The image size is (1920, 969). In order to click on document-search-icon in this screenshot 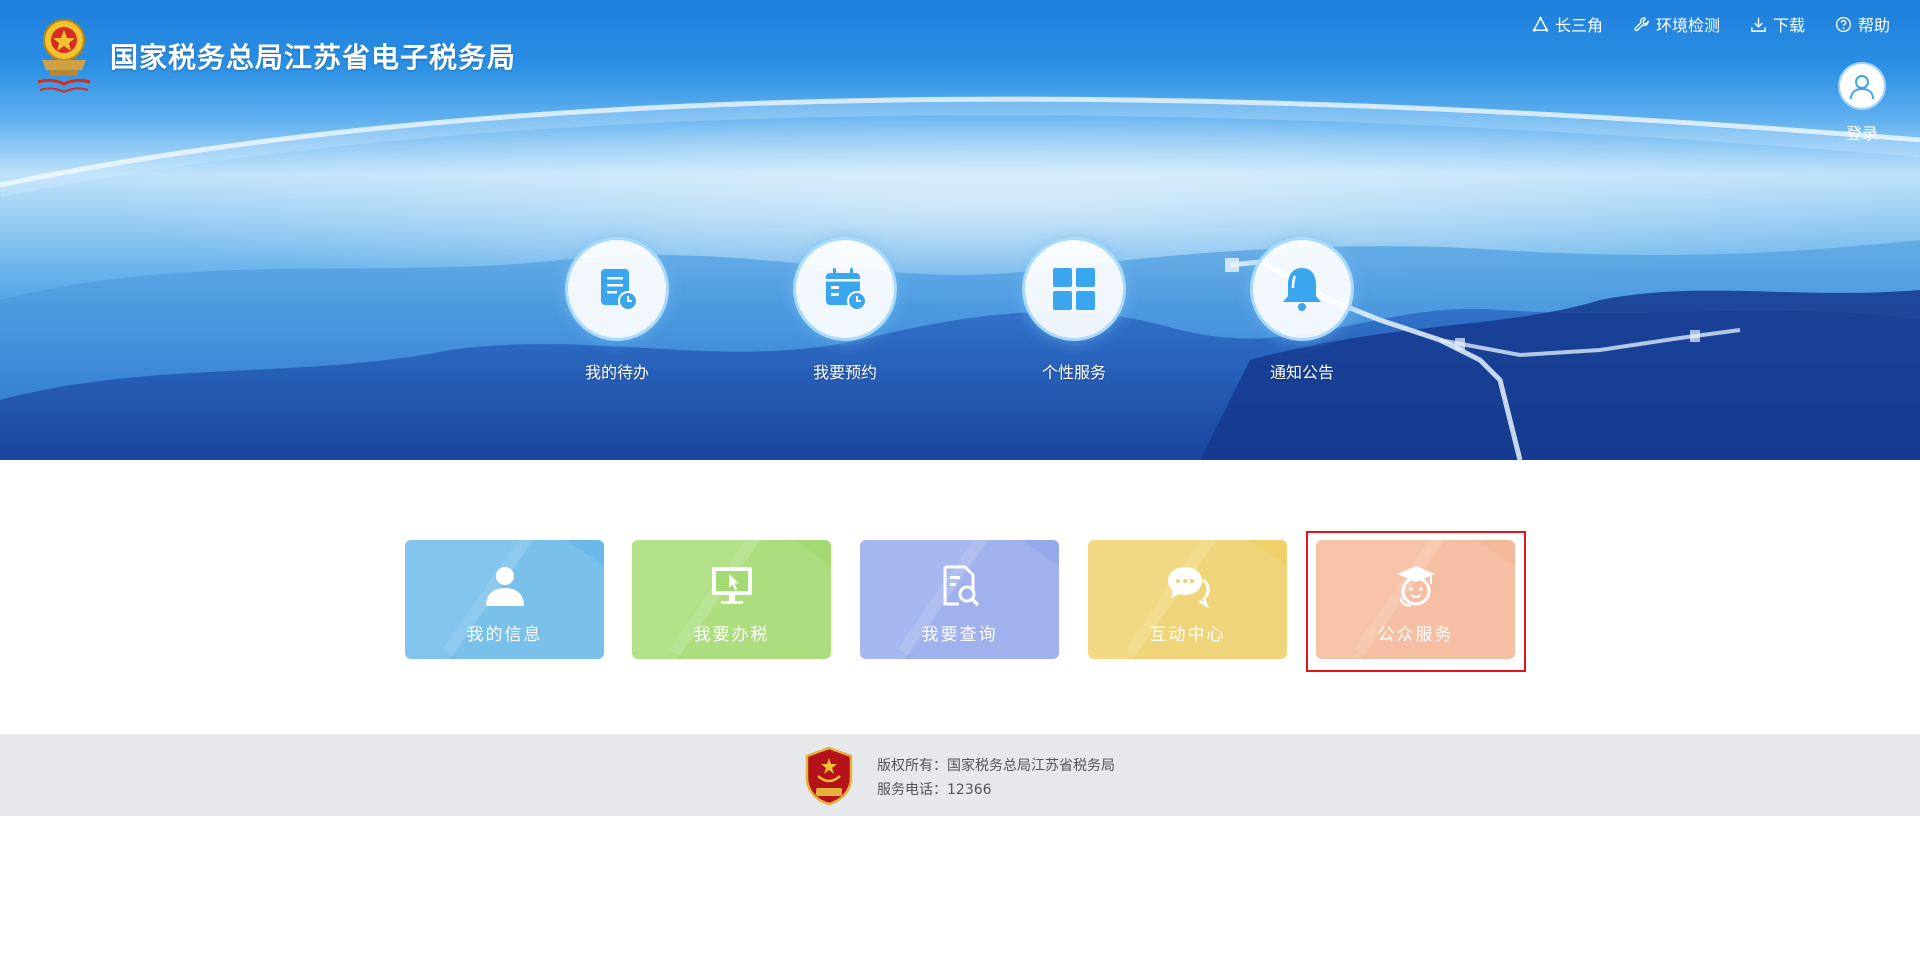, I will do `click(961, 586)`.